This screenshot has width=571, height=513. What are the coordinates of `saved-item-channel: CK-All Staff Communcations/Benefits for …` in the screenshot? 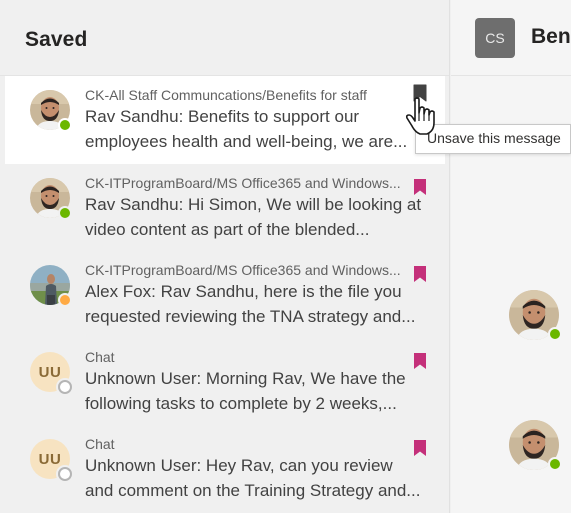 It's located at (226, 95).